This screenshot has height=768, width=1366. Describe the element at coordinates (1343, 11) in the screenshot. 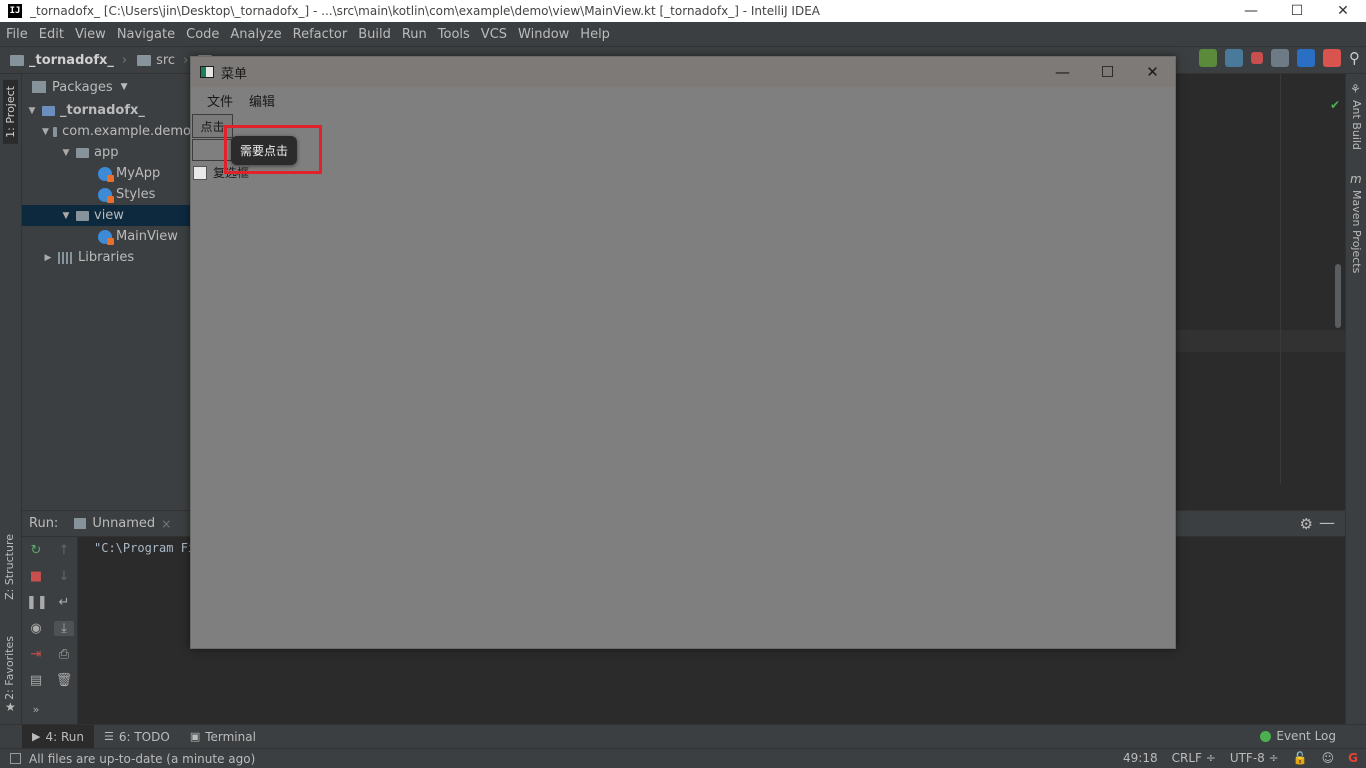

I see `close-button: ✕` at that location.